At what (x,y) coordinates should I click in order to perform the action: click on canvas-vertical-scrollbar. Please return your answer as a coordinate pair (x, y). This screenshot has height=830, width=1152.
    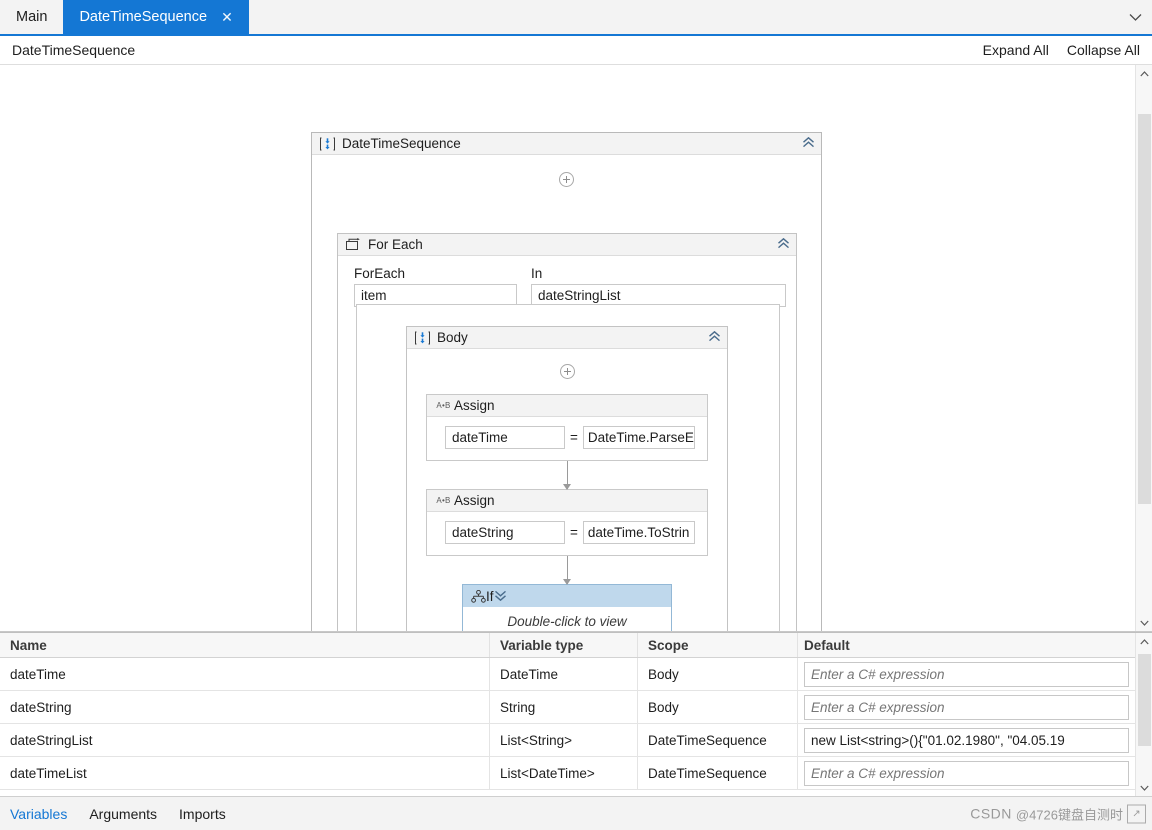
    Looking at the image, I should click on (1143, 348).